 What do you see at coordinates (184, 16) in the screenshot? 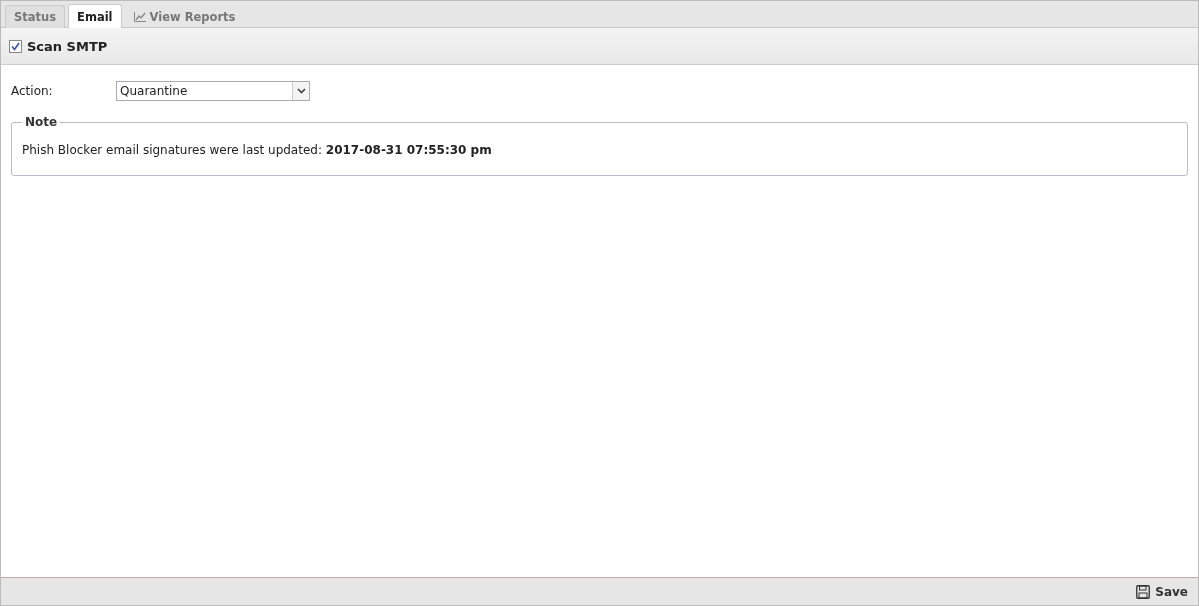
I see `tab: View Reports` at bounding box center [184, 16].